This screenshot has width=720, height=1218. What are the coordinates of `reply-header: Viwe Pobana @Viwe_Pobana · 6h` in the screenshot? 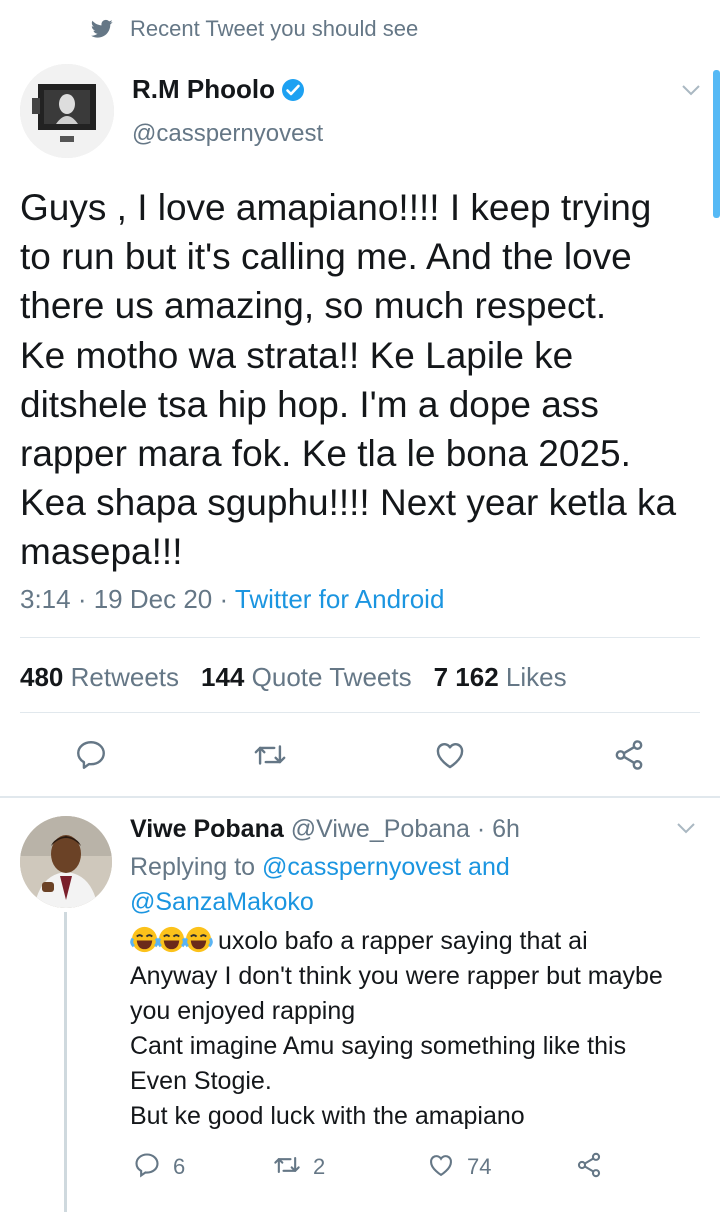 It's located at (325, 829).